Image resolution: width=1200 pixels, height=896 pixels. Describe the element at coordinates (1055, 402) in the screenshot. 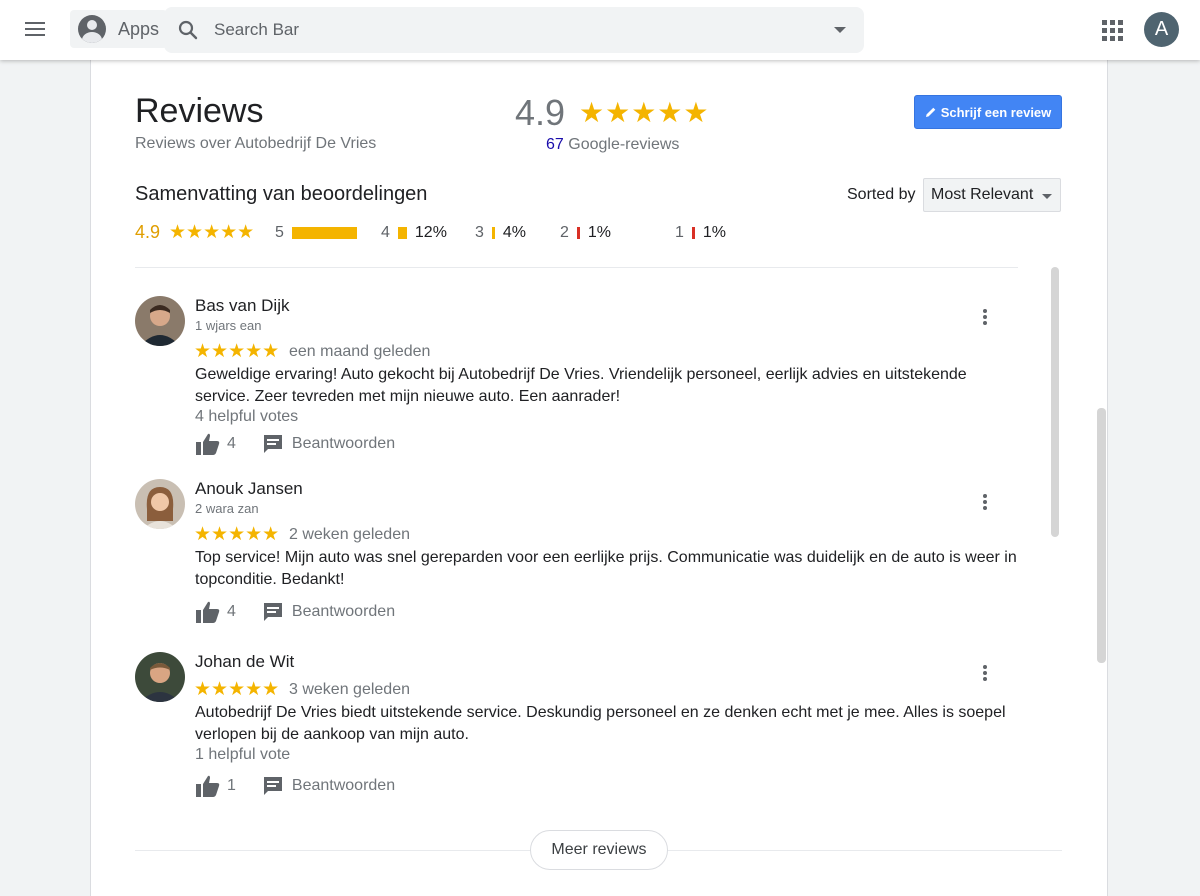

I see `reviews-scrollbar` at that location.